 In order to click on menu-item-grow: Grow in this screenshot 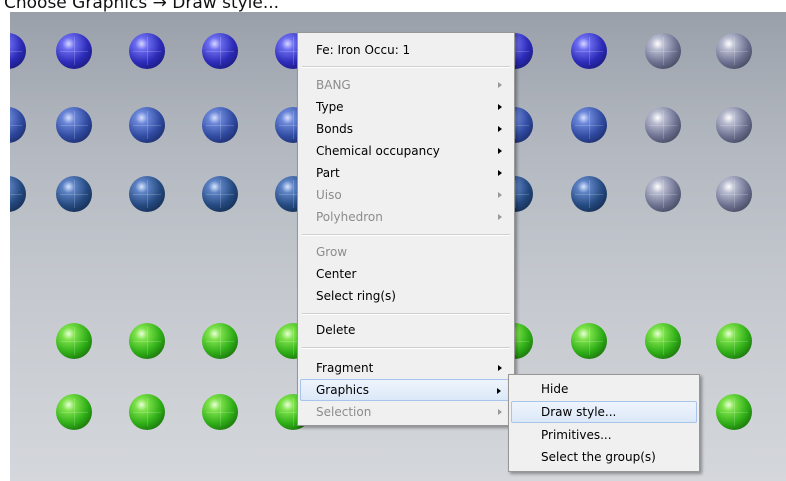, I will do `click(332, 252)`.